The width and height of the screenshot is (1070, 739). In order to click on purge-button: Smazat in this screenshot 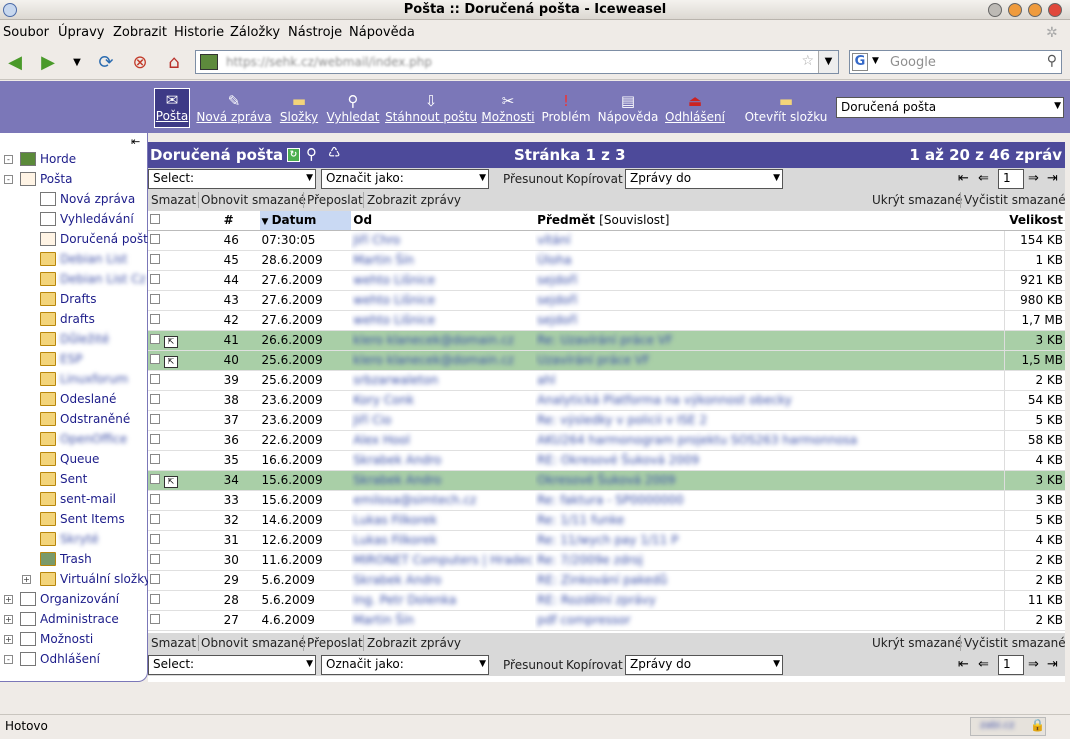, I will do `click(173, 200)`.